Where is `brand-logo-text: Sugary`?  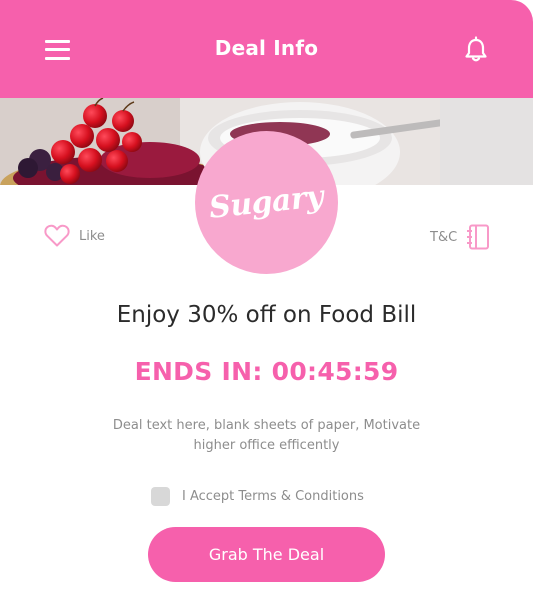 brand-logo-text: Sugary is located at coordinates (266, 202).